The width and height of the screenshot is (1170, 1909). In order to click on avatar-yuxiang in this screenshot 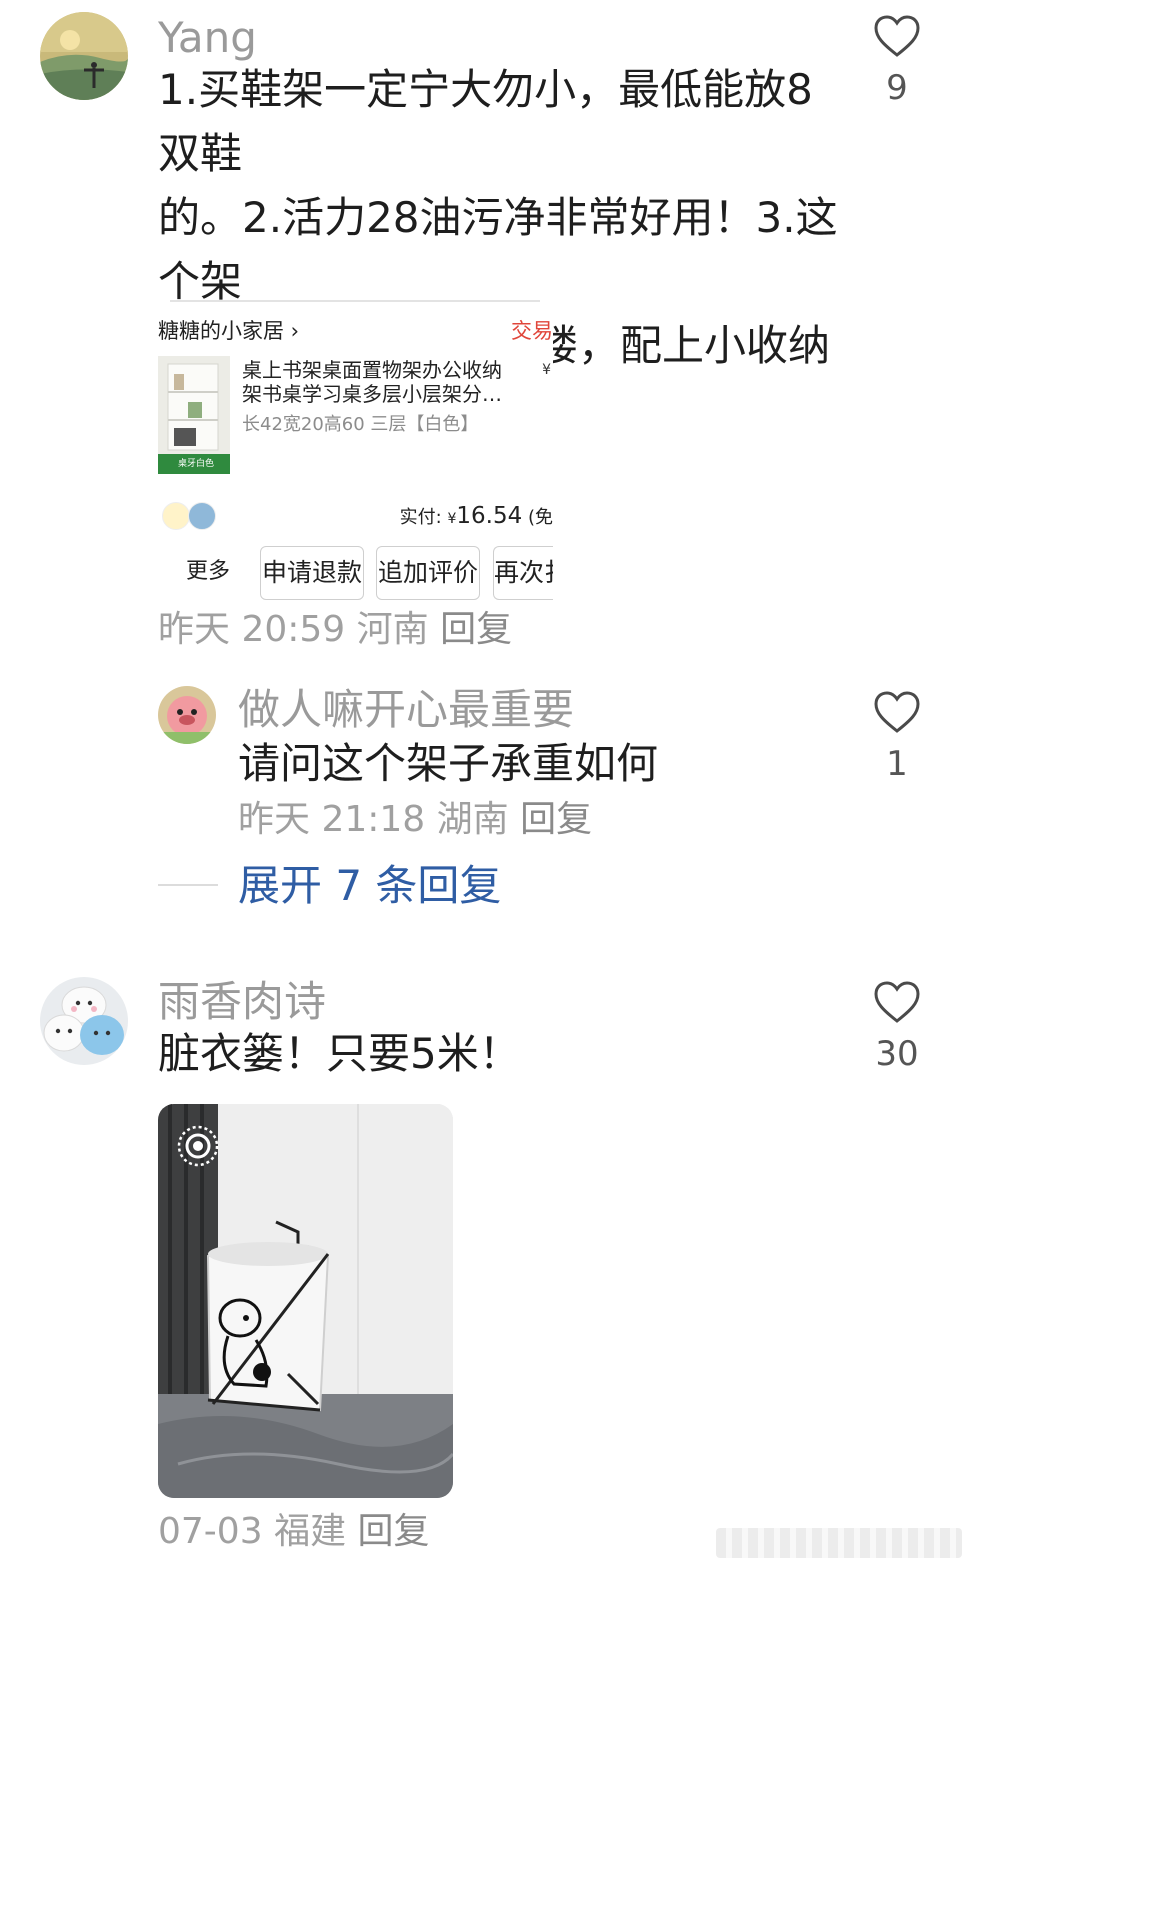, I will do `click(84, 1021)`.